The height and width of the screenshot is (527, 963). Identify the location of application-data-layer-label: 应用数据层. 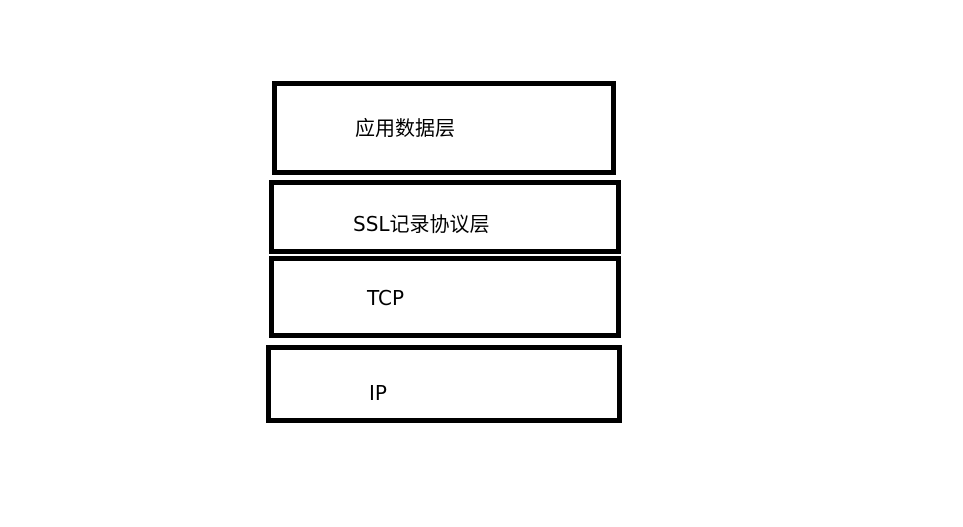
(405, 128).